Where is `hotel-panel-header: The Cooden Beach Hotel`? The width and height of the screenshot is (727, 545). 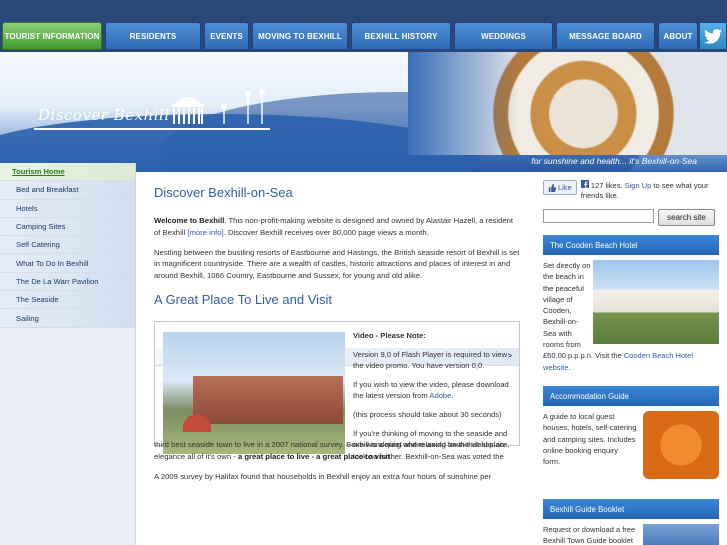
hotel-panel-header: The Cooden Beach Hotel is located at coordinates (631, 245).